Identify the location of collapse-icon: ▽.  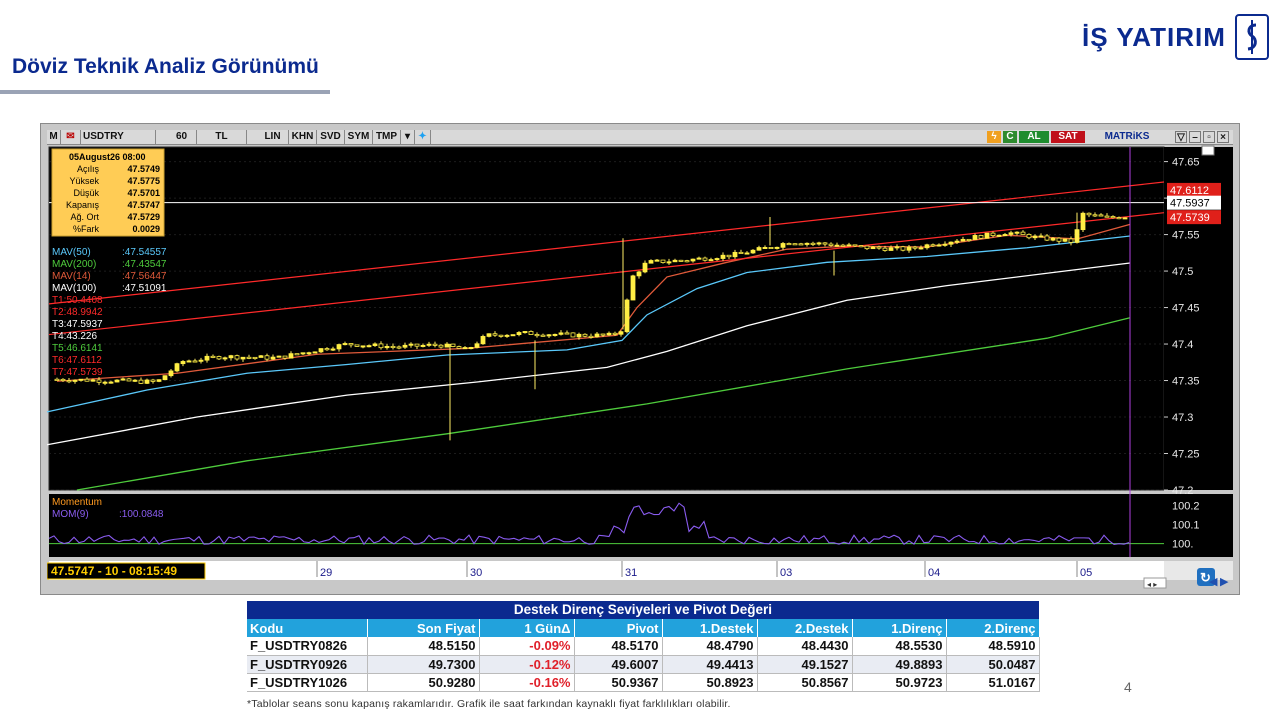
(1181, 137).